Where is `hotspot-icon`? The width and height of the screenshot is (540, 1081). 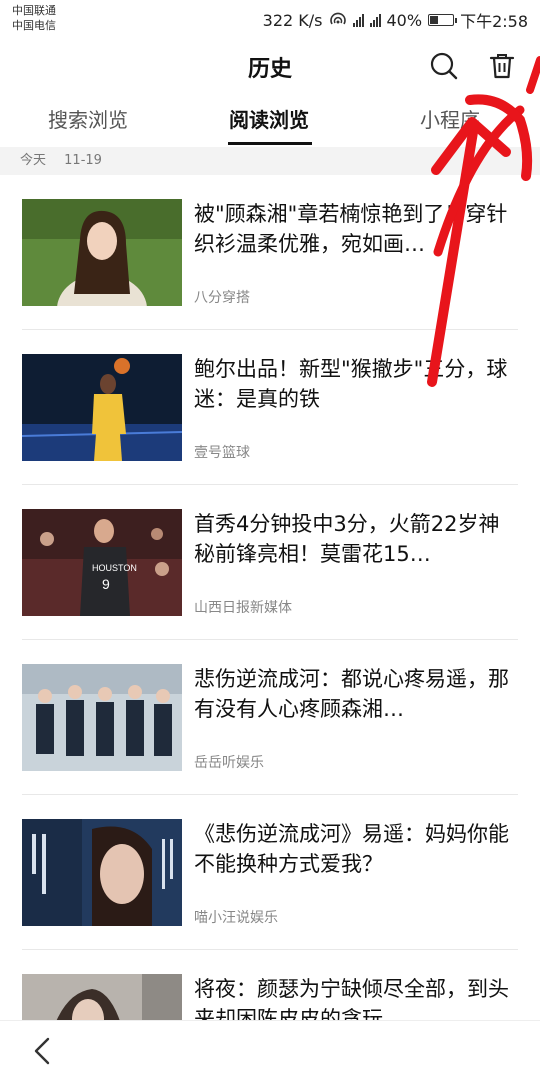
hotspot-icon is located at coordinates (337, 18).